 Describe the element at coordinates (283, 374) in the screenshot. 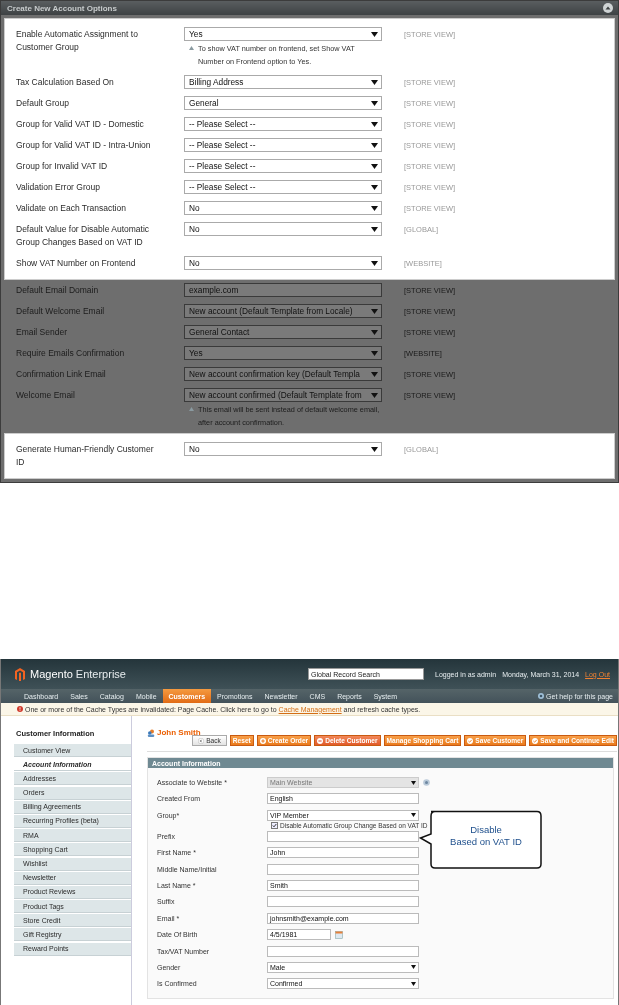

I see `dropdown: New account confirmation key (Default Templa` at that location.